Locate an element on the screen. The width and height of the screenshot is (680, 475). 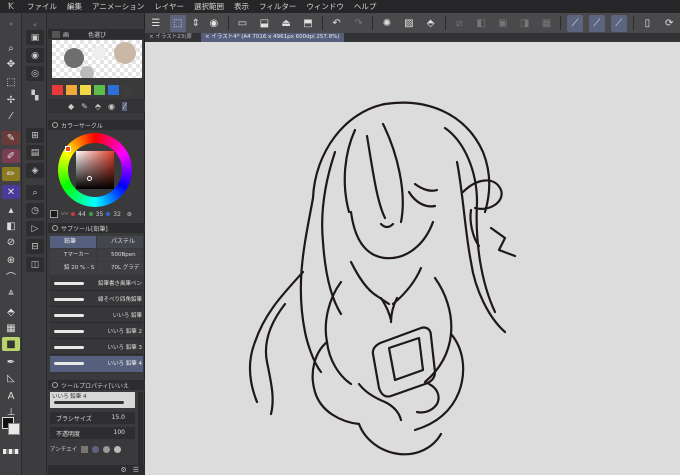
sub-view-icon: ⊞ is located at coordinates (35, 135).